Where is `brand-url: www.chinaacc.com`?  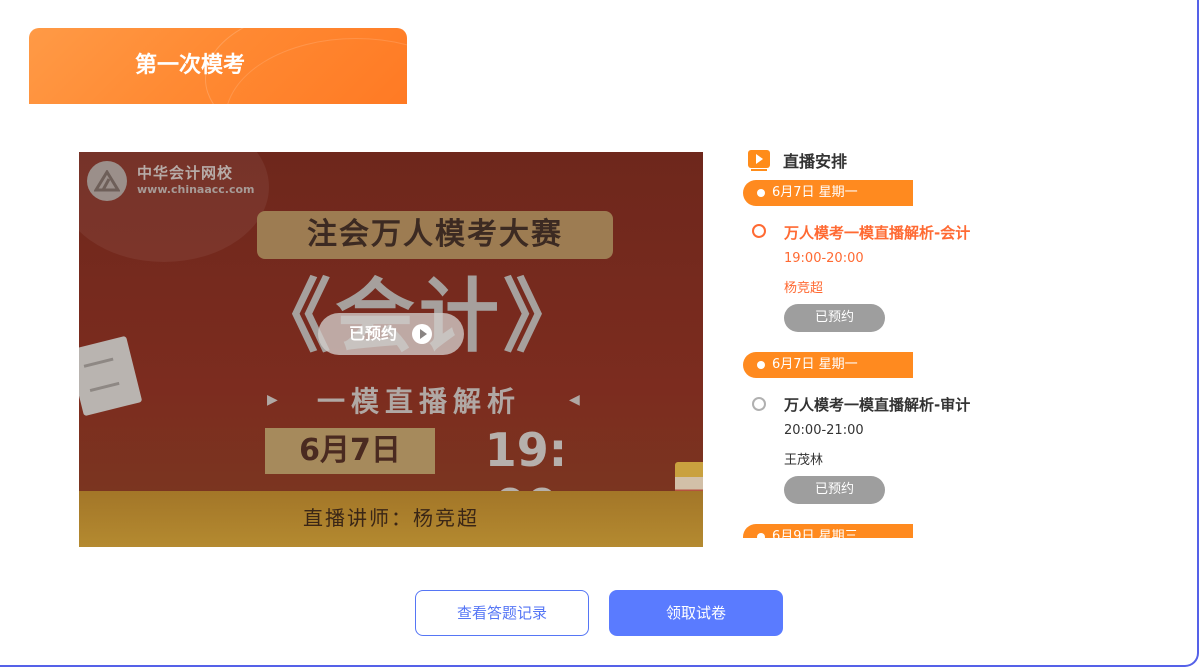 brand-url: www.chinaacc.com is located at coordinates (196, 189).